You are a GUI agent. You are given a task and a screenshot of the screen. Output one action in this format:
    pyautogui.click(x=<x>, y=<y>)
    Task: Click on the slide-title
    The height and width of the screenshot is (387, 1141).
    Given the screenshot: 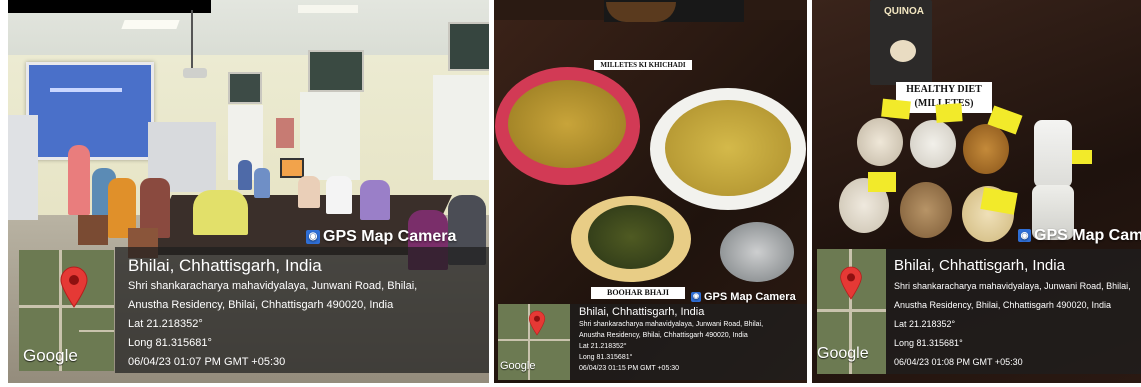 What is the action you would take?
    pyautogui.click(x=86, y=90)
    